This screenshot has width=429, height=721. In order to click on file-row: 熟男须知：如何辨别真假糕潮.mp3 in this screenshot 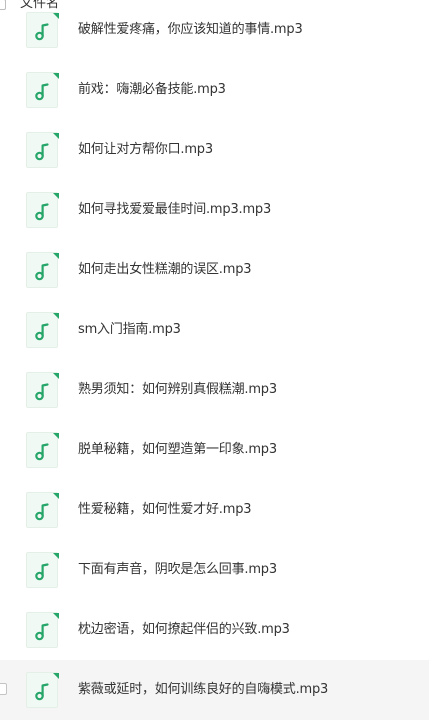, I will do `click(214, 390)`.